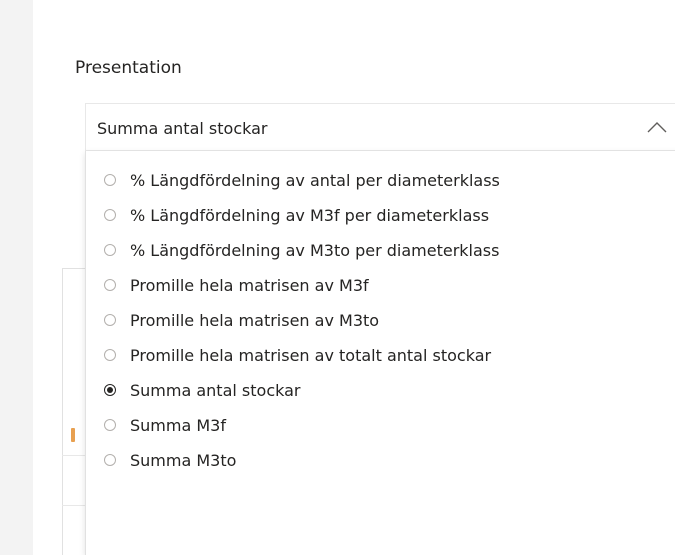  What do you see at coordinates (255, 320) in the screenshot?
I see `option-label: Promille hela matrisen av M3to` at bounding box center [255, 320].